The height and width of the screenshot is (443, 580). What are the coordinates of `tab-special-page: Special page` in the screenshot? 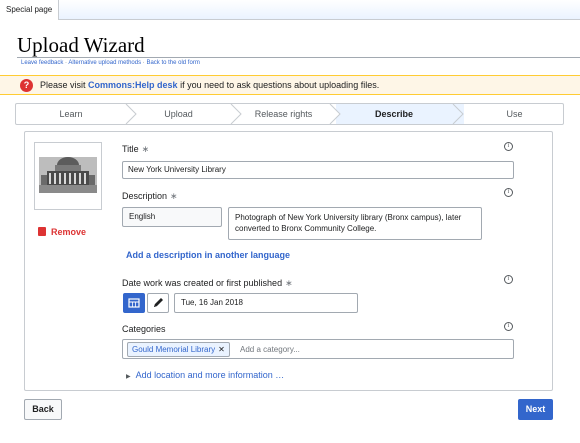 It's located at (30, 10).